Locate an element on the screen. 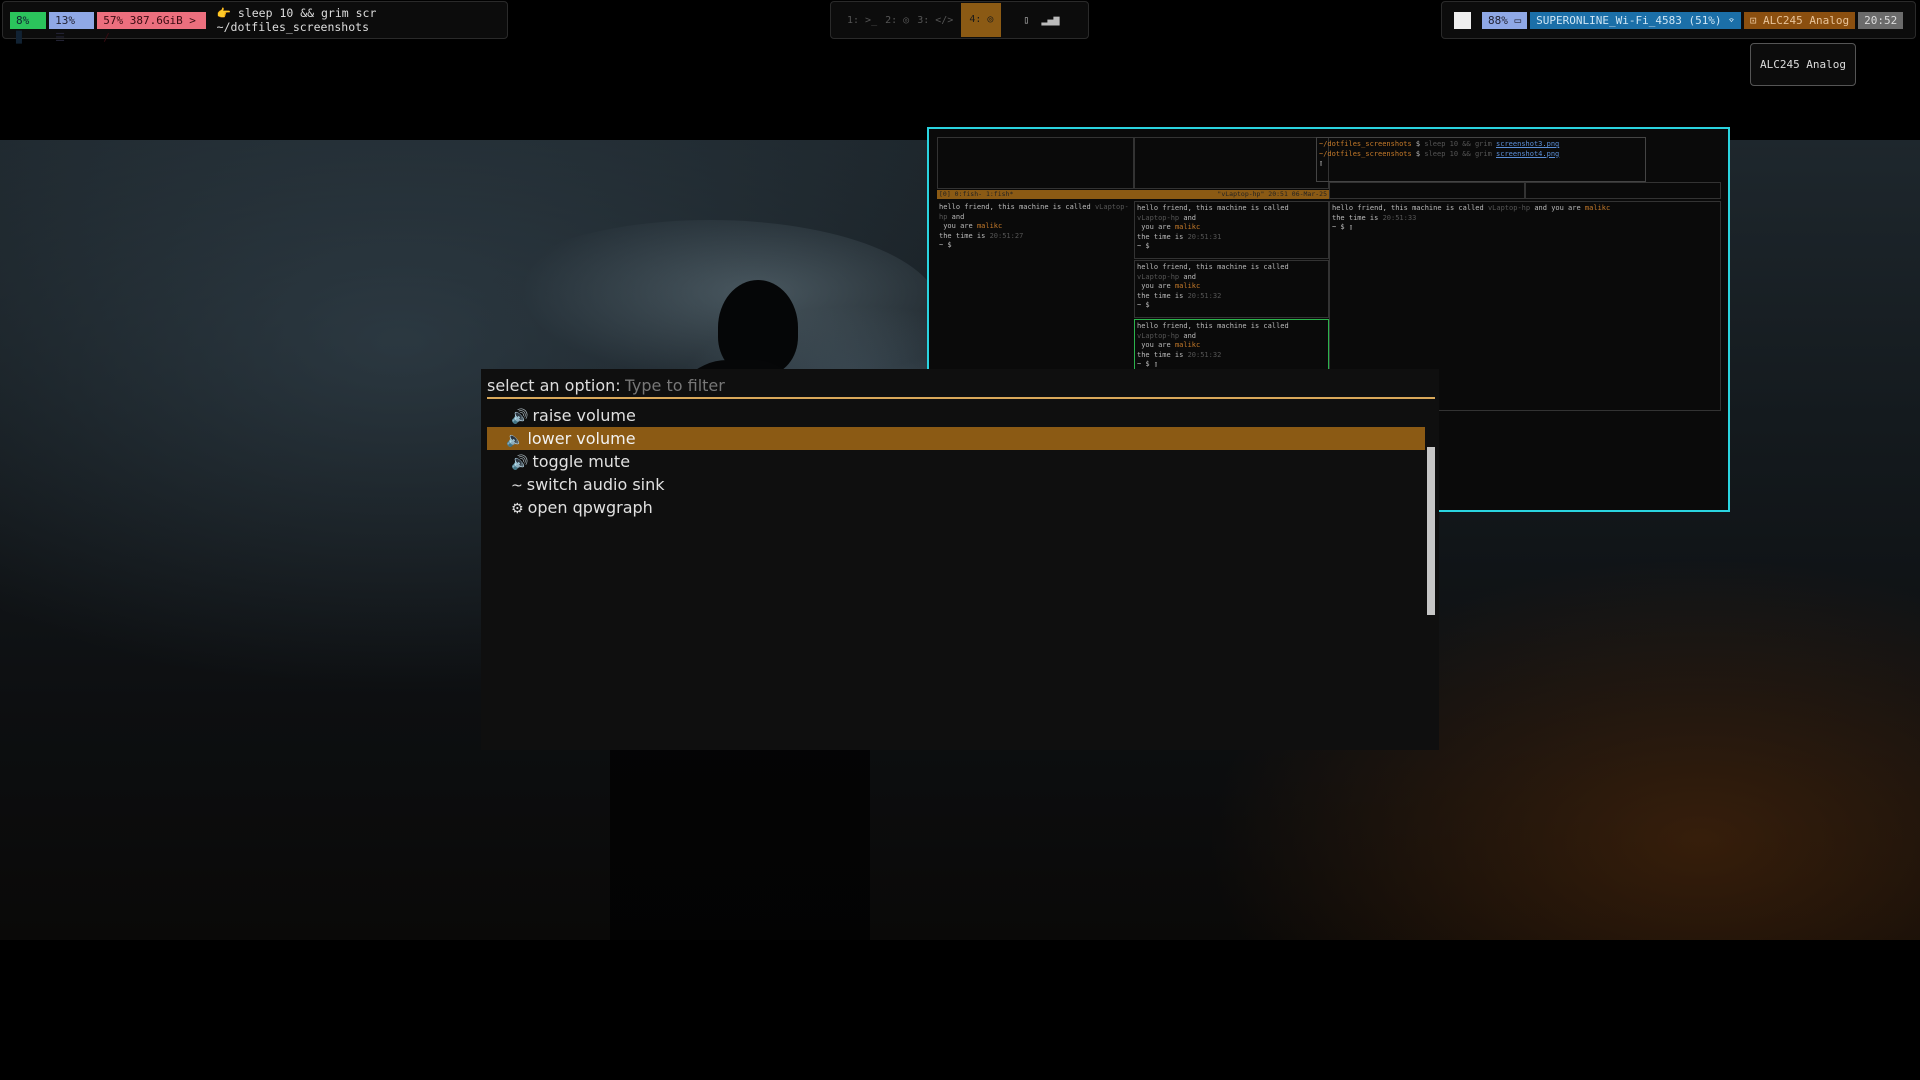  option-label: lower volume is located at coordinates (581, 438).